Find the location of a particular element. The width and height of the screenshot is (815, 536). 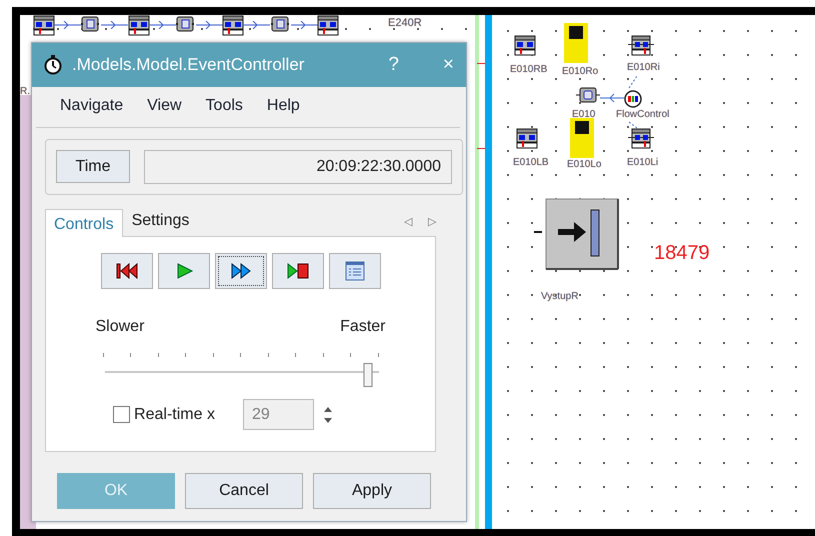

play-button is located at coordinates (184, 271).